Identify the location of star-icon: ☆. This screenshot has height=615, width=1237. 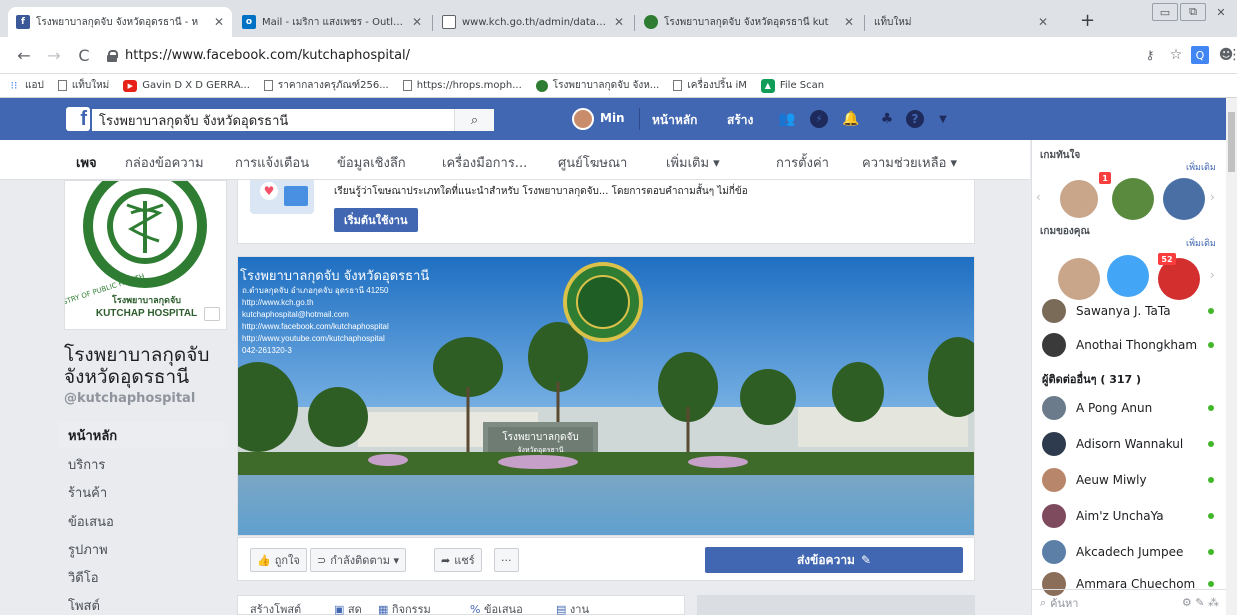
(1176, 55).